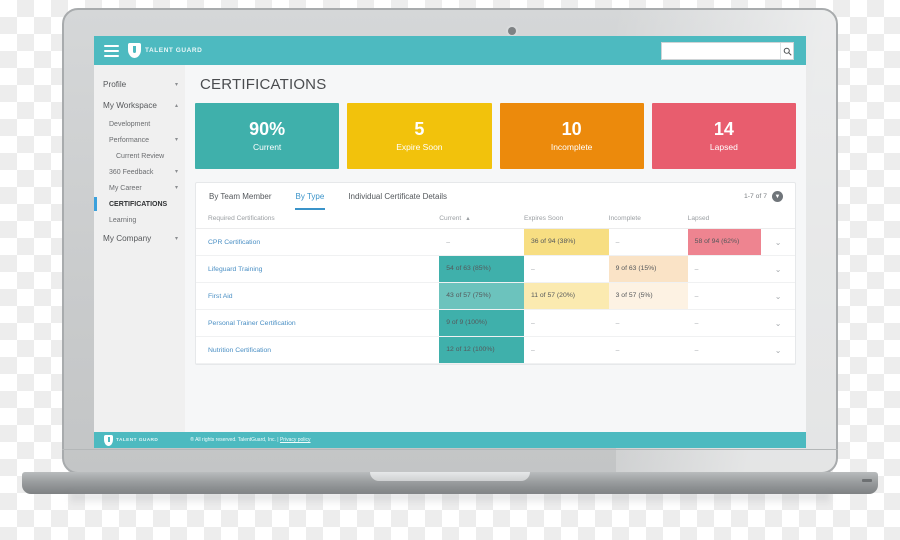  Describe the element at coordinates (111, 50) in the screenshot. I see `hamburger-icon` at that location.